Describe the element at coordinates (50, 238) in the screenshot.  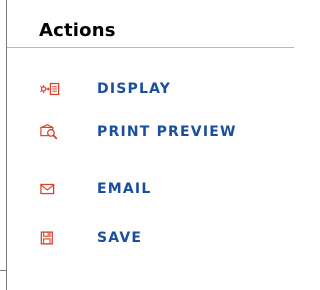
I see `save-icon` at that location.